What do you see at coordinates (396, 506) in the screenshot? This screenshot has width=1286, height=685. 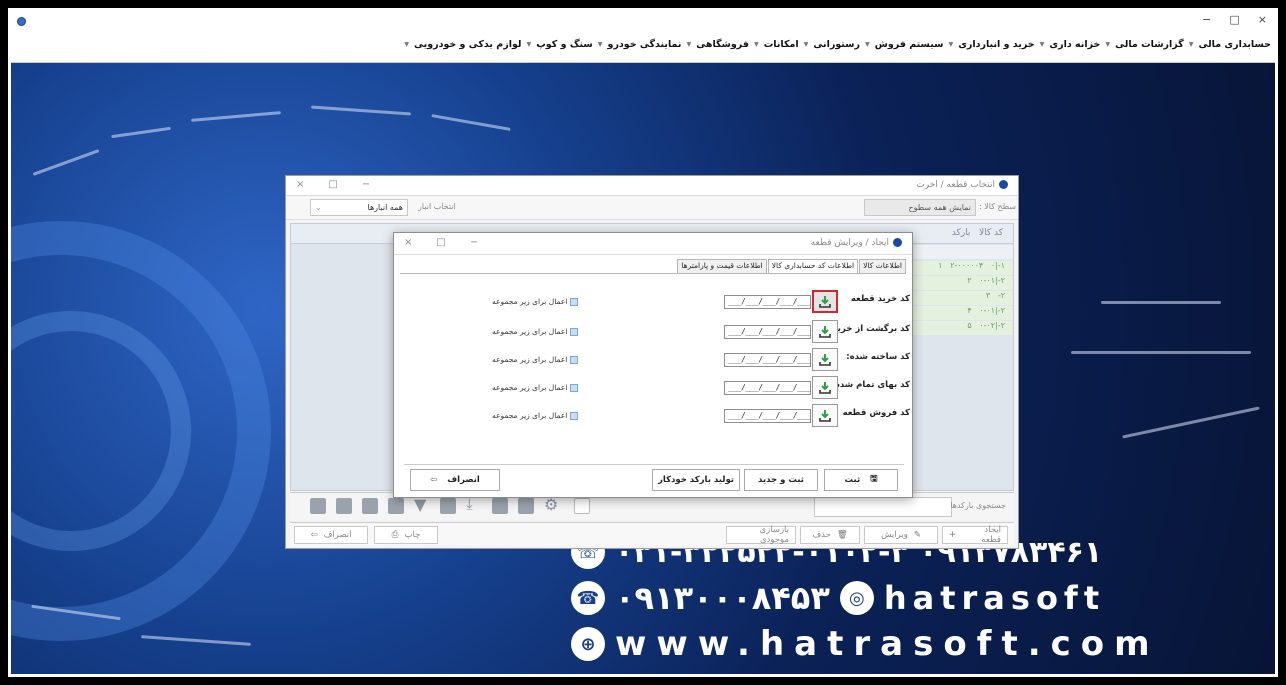 I see `columns-icon` at bounding box center [396, 506].